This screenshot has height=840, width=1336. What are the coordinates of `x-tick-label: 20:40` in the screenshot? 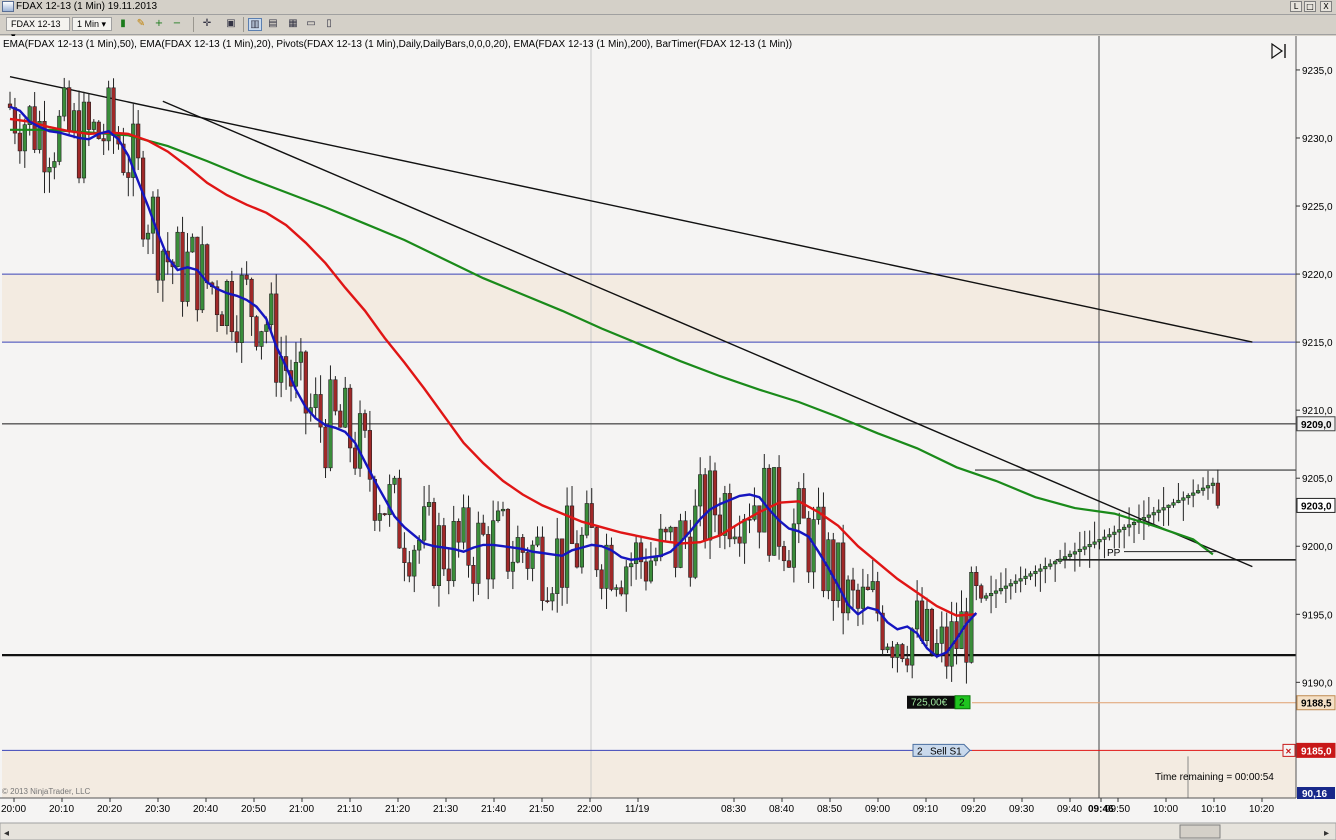 It's located at (205, 809).